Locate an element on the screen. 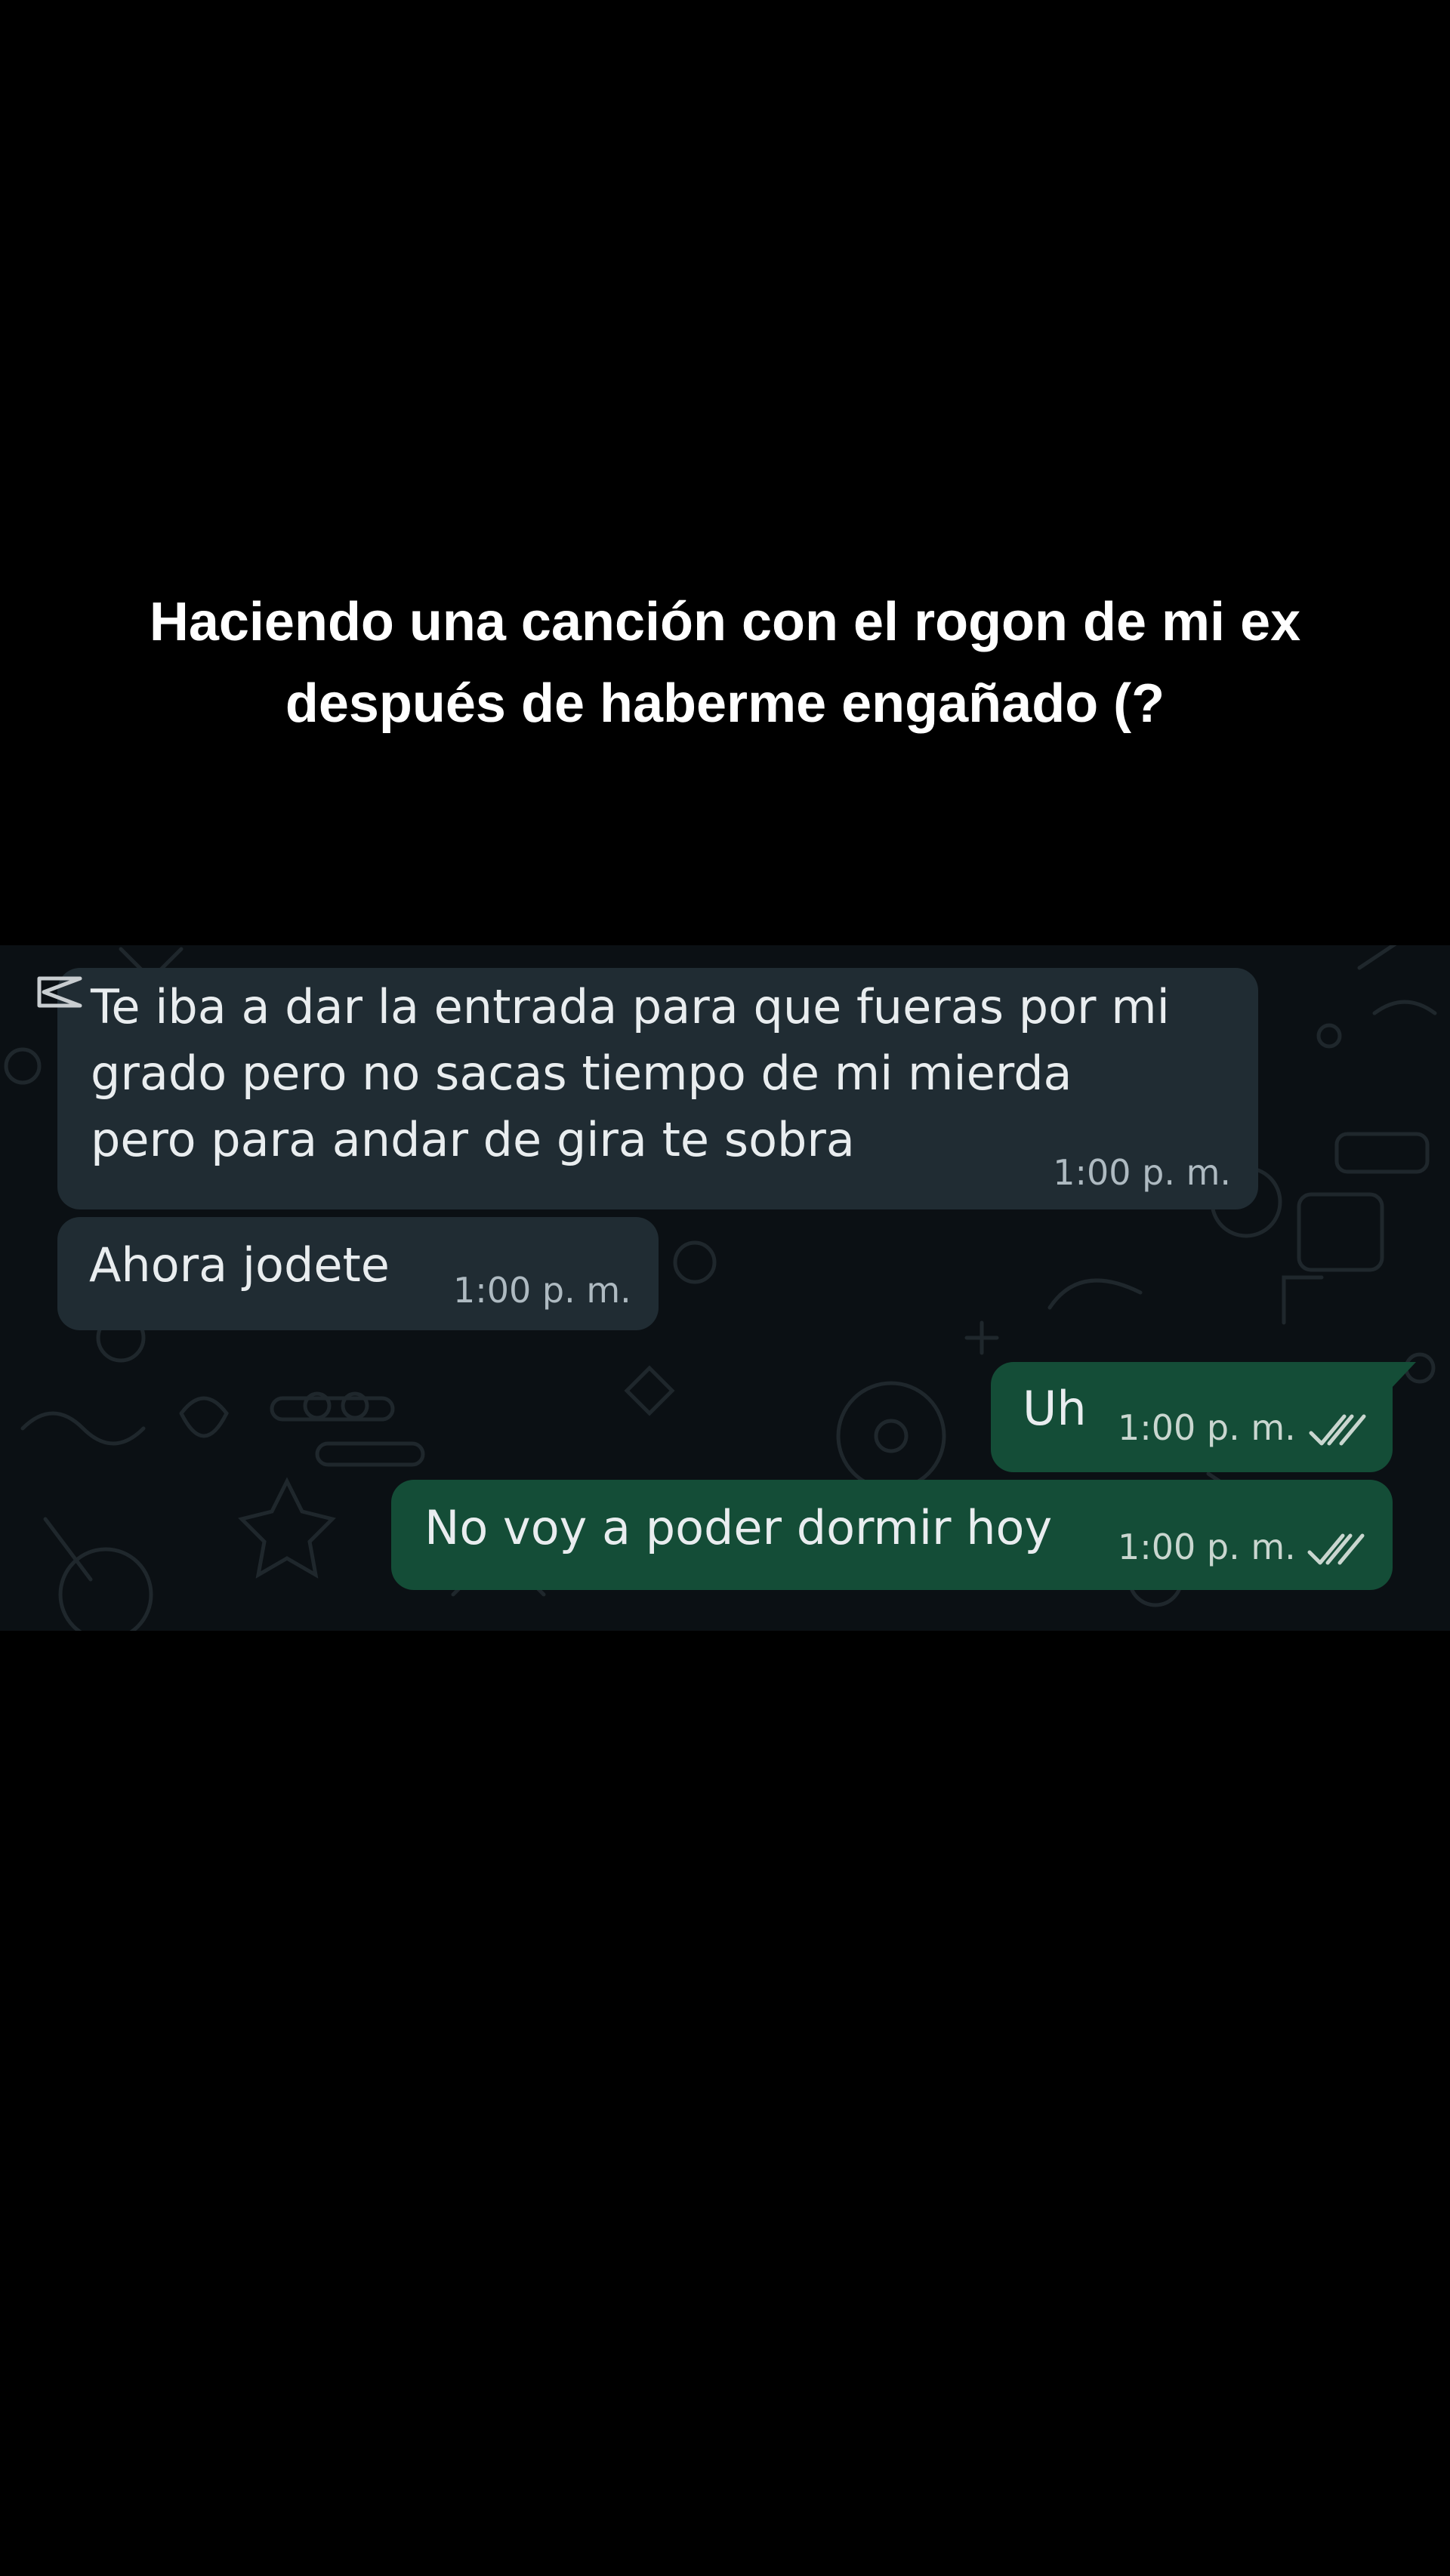  outgoing-message-bubble: No voy a poder dormir hoy 1:00 p. m. is located at coordinates (892, 1535).